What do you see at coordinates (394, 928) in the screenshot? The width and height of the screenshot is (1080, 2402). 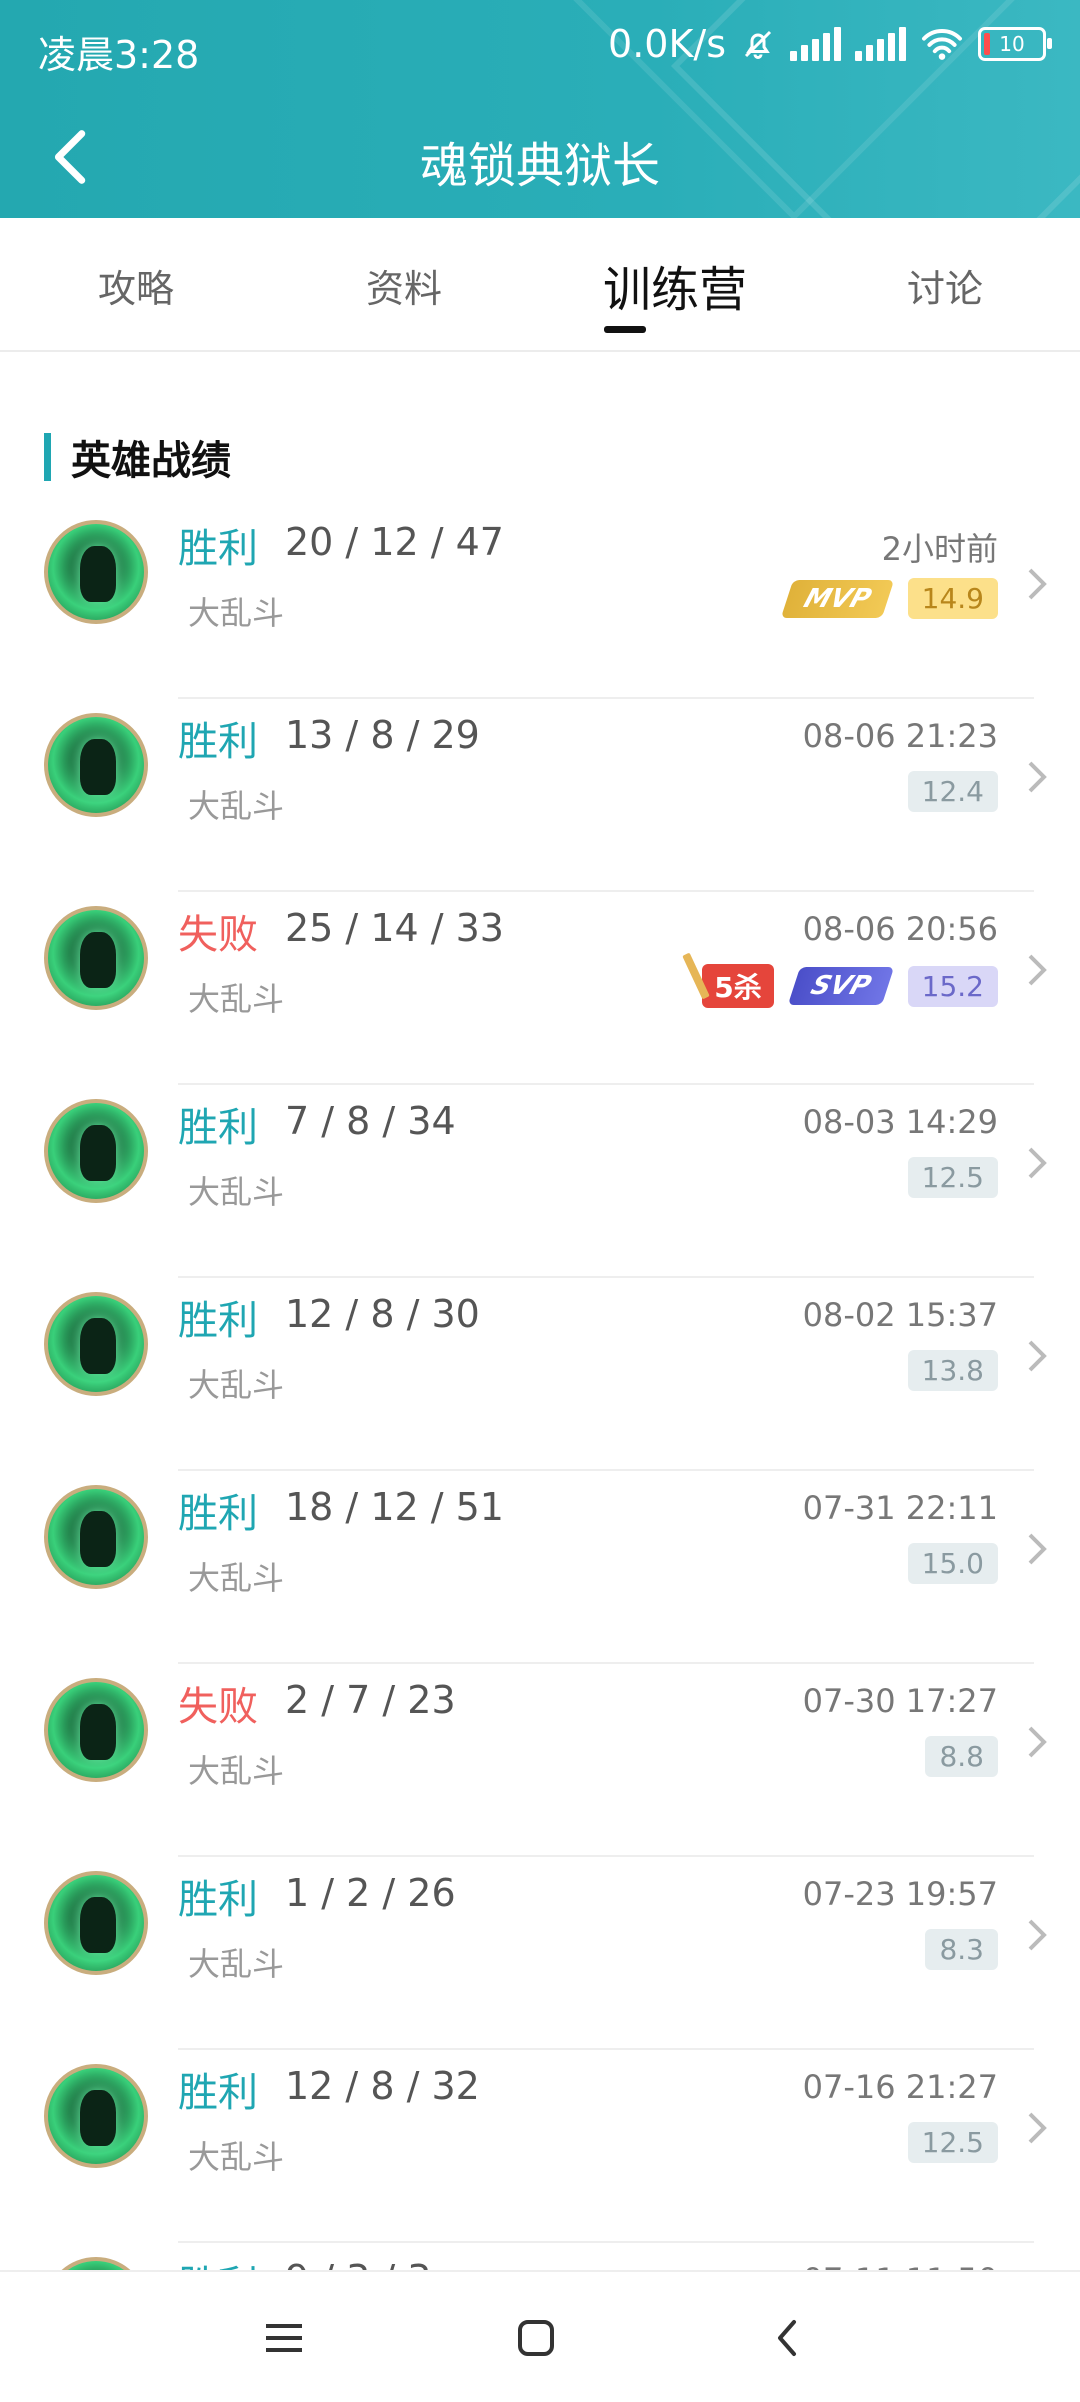 I see `match-kda: 25 / 14 / 33` at bounding box center [394, 928].